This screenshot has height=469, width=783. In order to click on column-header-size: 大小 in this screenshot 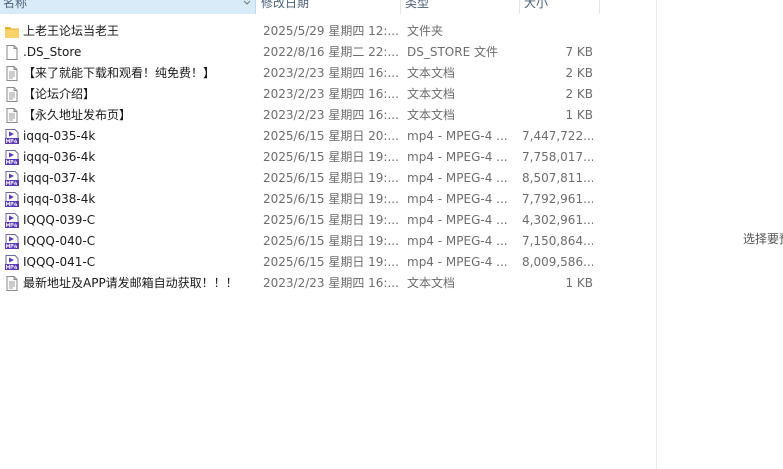, I will do `click(560, 7)`.